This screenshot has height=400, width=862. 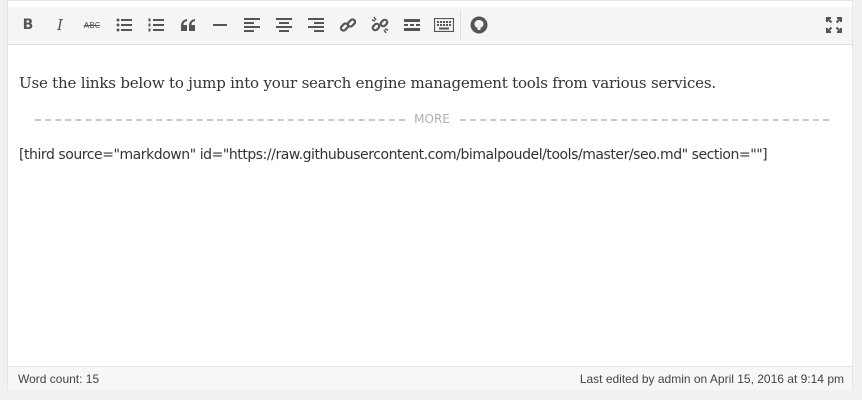 I want to click on numbered-list-button, so click(x=156, y=25).